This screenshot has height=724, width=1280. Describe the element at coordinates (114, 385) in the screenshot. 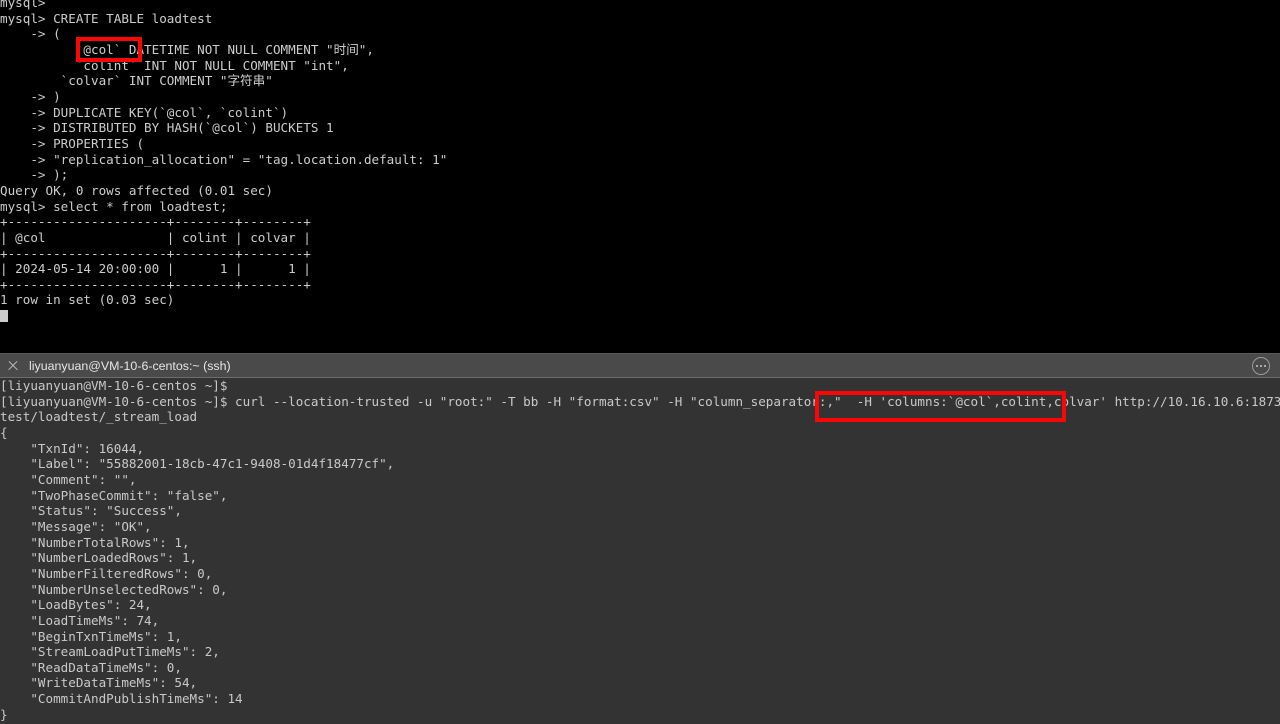

I see `terminal-line: [liyuanyuan@VM-10-6-centos ~]$` at that location.